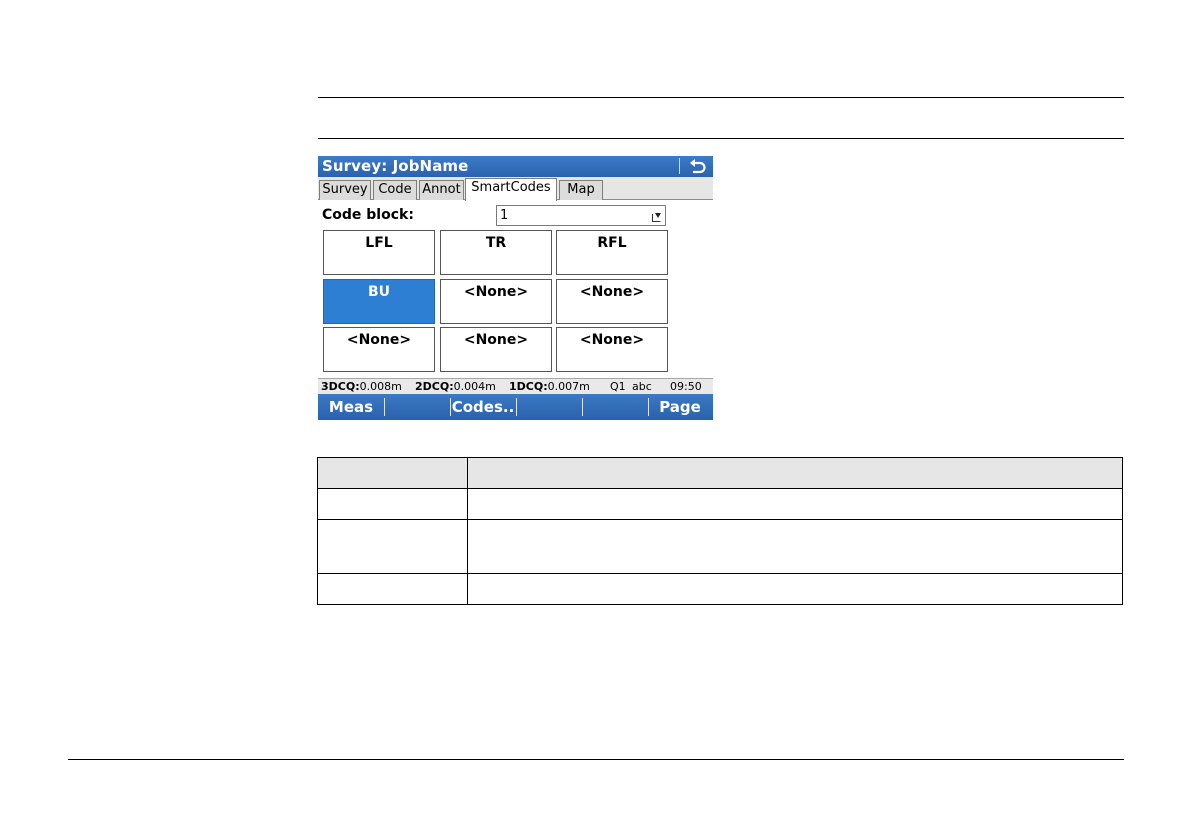  Describe the element at coordinates (504, 215) in the screenshot. I see `code-block-value: 1` at that location.